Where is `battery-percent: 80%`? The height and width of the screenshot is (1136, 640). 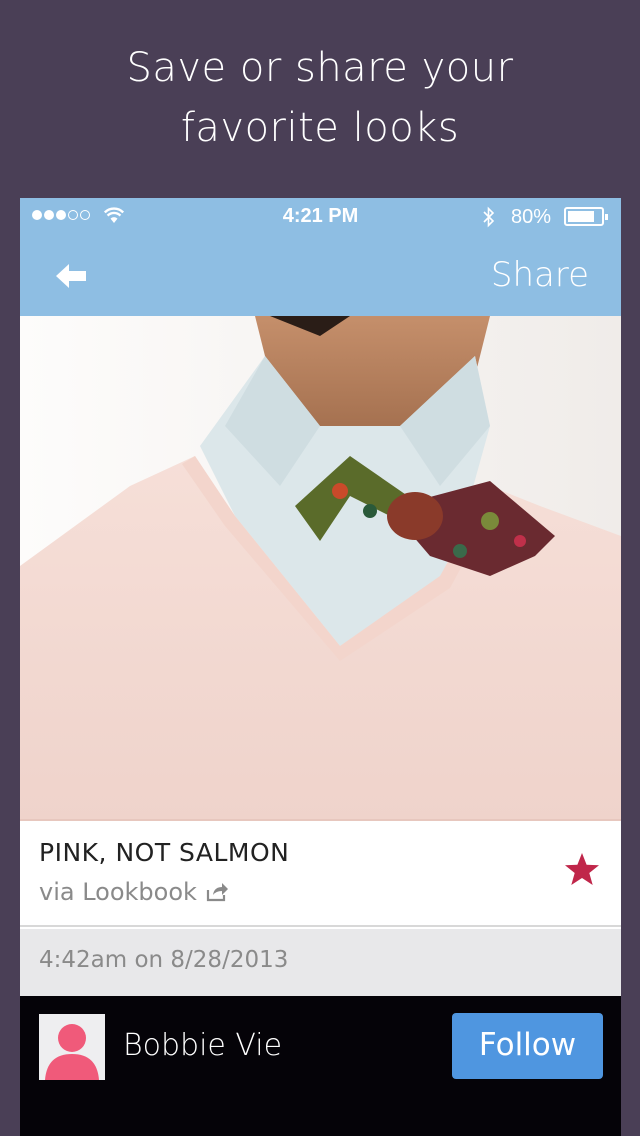 battery-percent: 80% is located at coordinates (531, 217).